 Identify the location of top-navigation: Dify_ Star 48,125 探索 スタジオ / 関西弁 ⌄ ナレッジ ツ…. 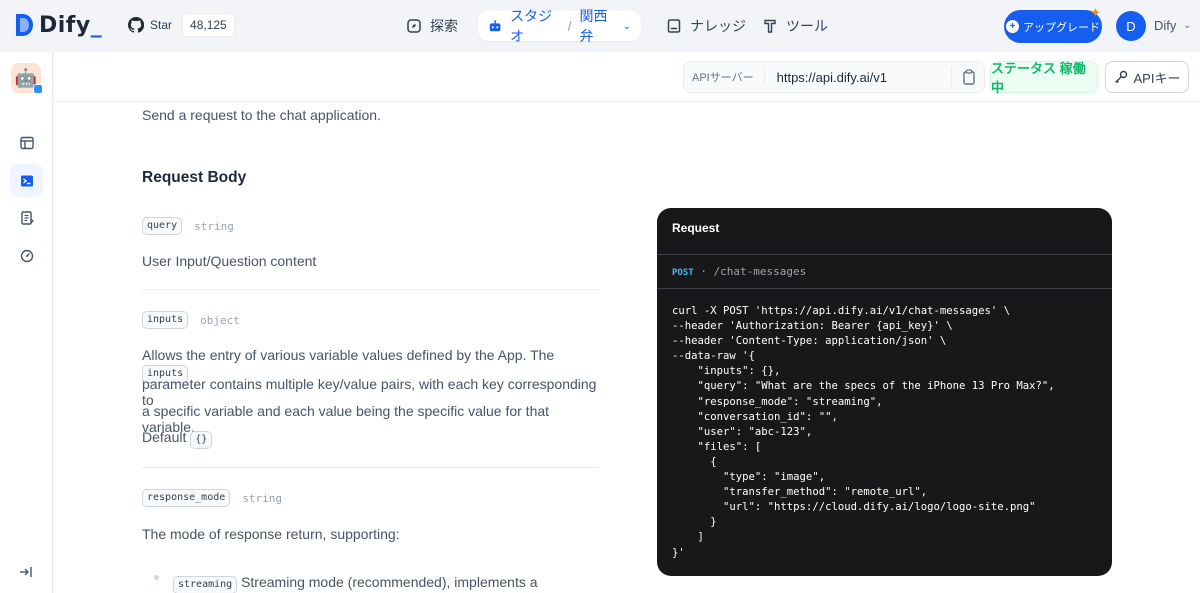
(600, 26).